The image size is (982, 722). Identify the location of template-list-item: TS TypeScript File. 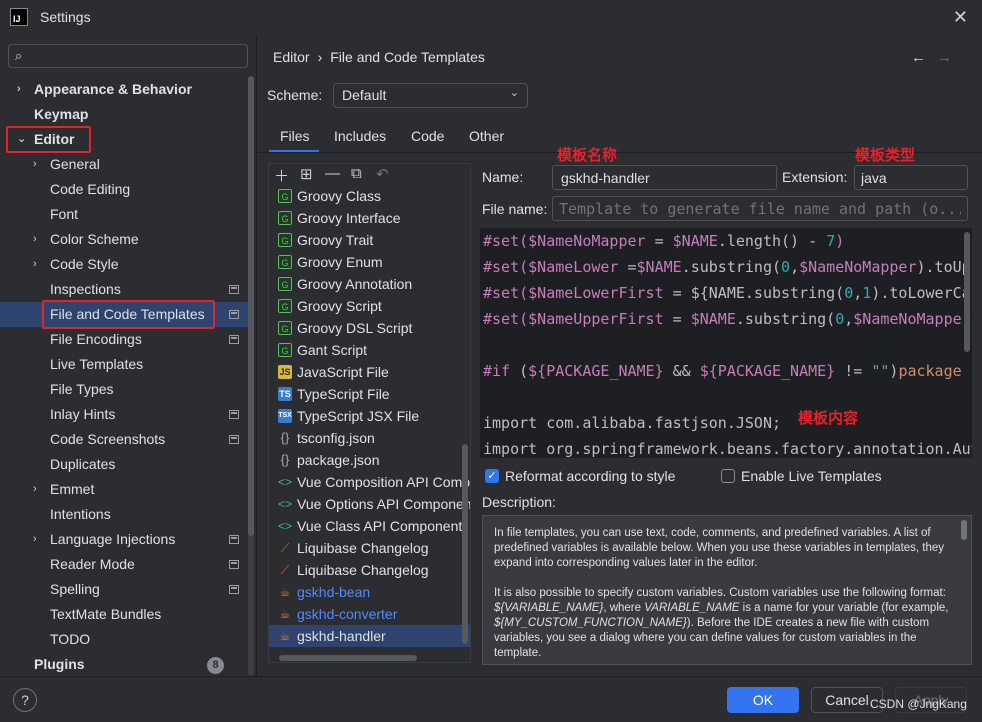
(369, 394).